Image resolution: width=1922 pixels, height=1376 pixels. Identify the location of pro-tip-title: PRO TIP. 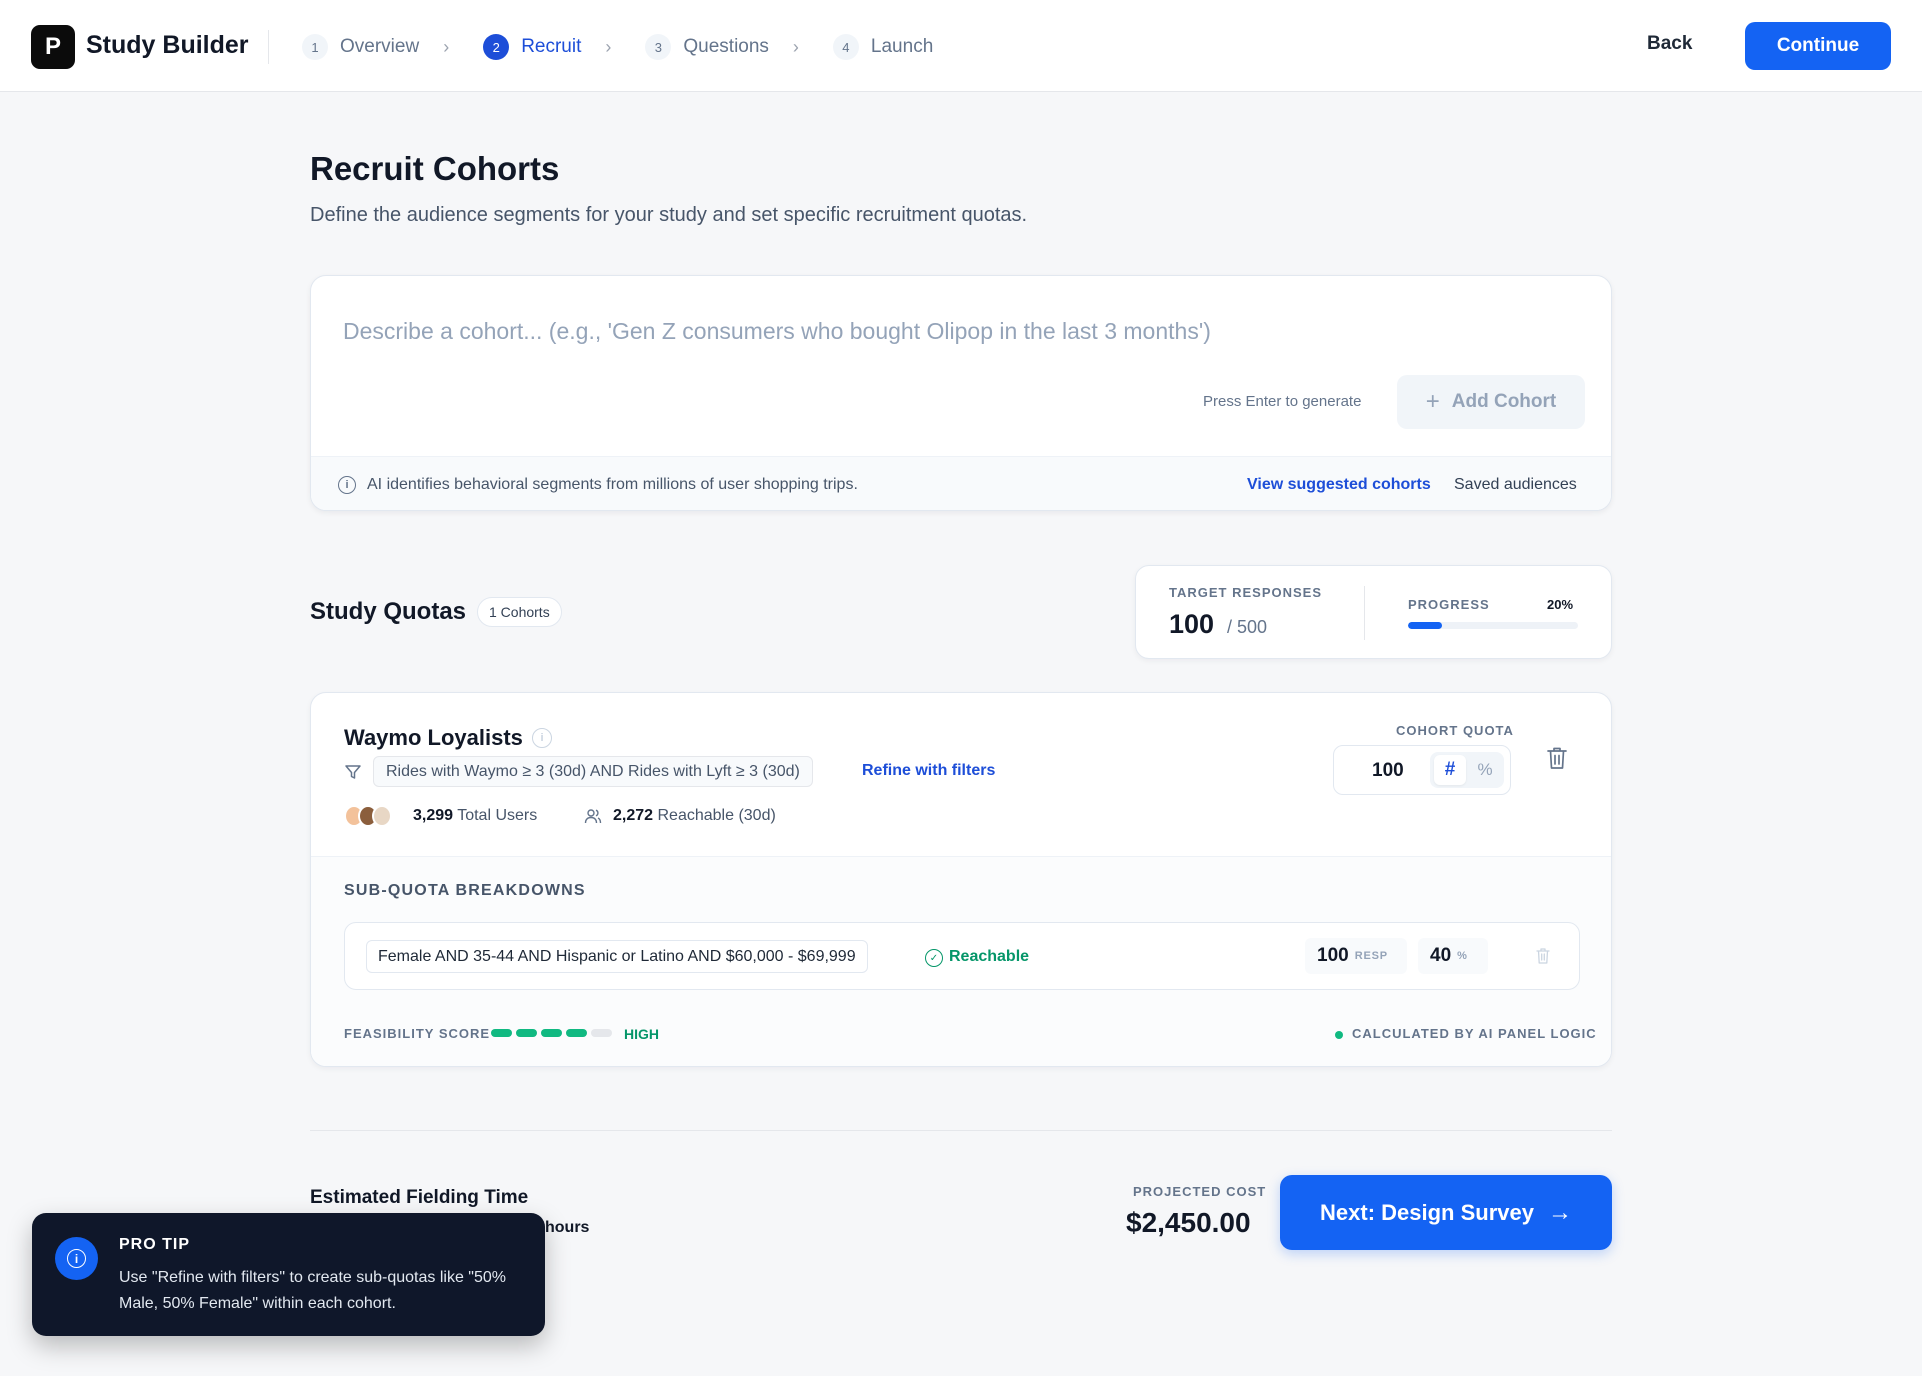
(155, 1244).